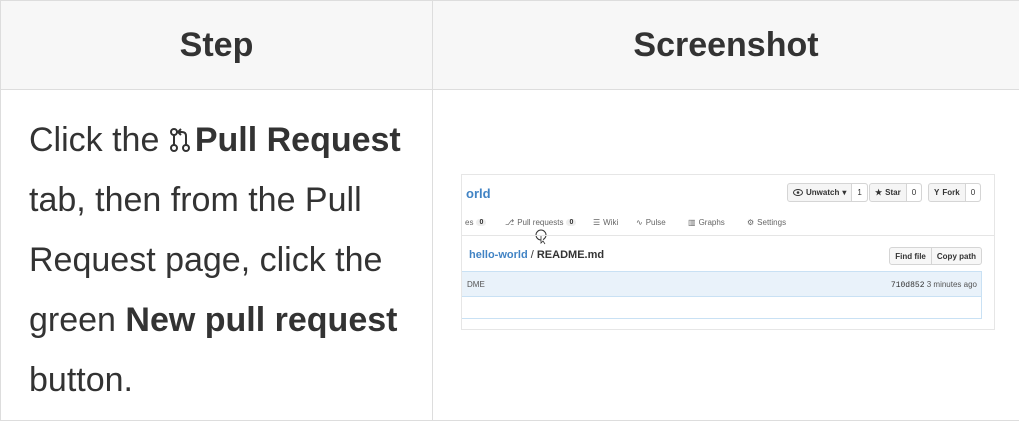 The height and width of the screenshot is (421, 1019). What do you see at coordinates (913, 192) in the screenshot?
I see `star-count: 0` at bounding box center [913, 192].